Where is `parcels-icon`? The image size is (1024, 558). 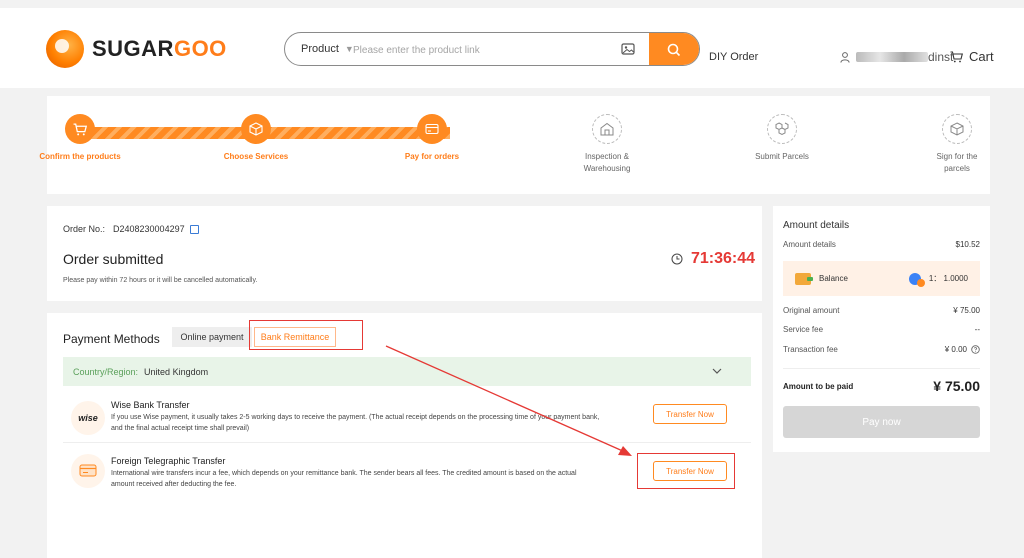 parcels-icon is located at coordinates (782, 129).